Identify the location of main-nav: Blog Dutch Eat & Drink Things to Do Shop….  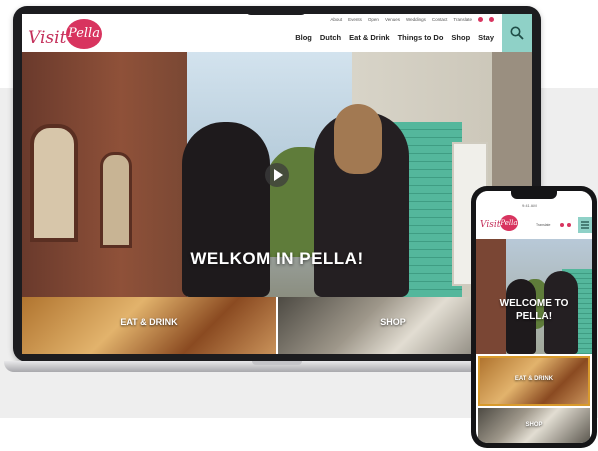
(394, 37).